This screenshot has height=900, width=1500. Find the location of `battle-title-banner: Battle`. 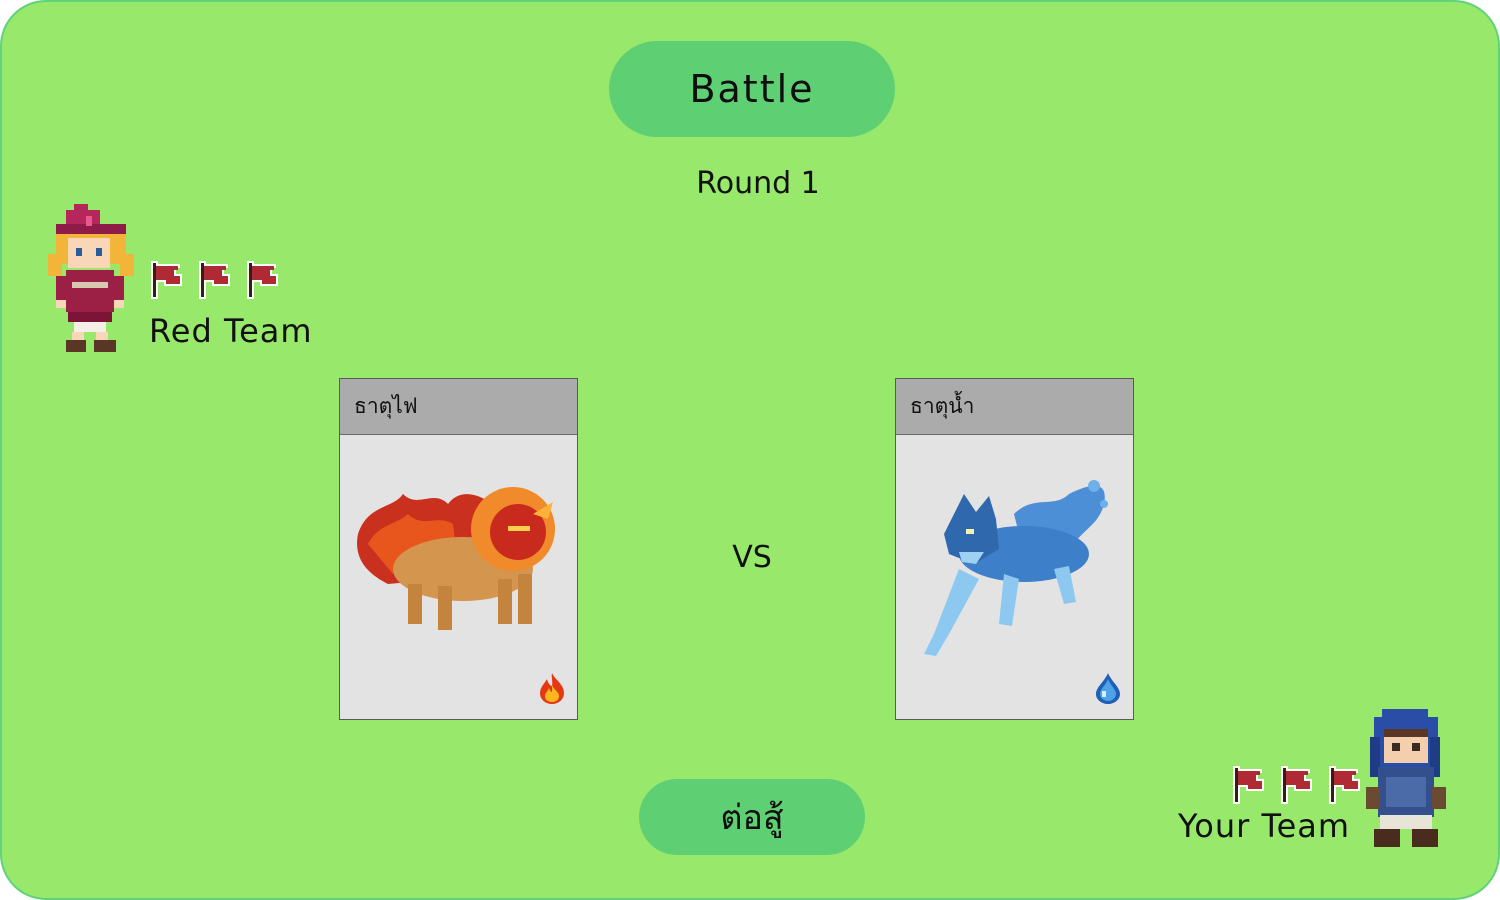

battle-title-banner: Battle is located at coordinates (752, 89).